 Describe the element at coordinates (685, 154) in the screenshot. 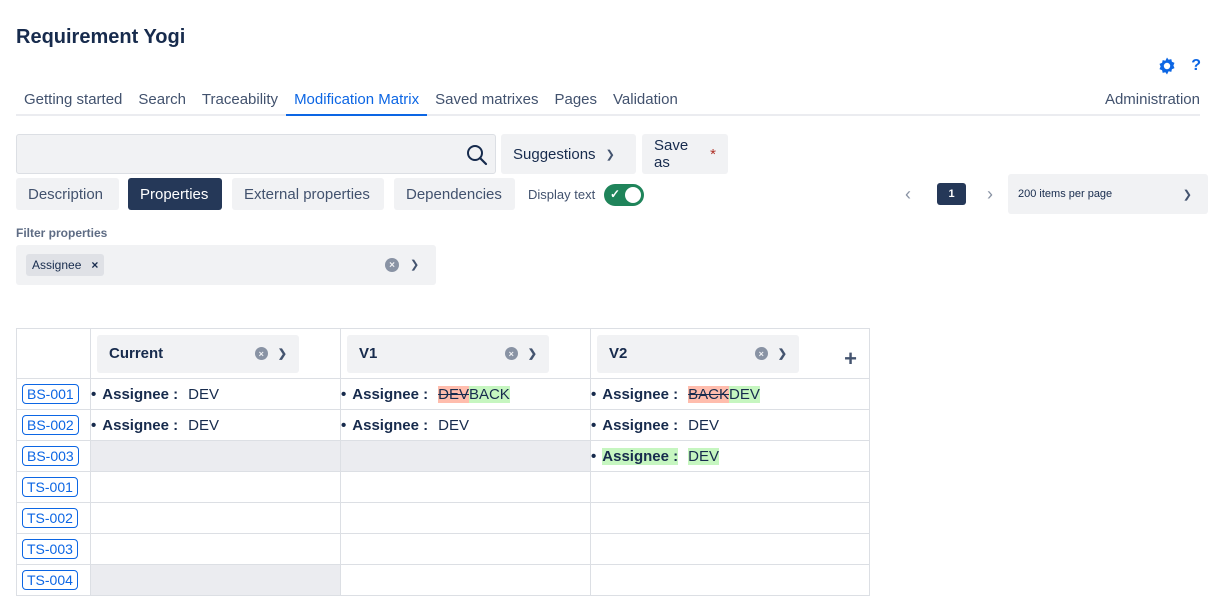

I see `save-as-button: Save as *` at that location.